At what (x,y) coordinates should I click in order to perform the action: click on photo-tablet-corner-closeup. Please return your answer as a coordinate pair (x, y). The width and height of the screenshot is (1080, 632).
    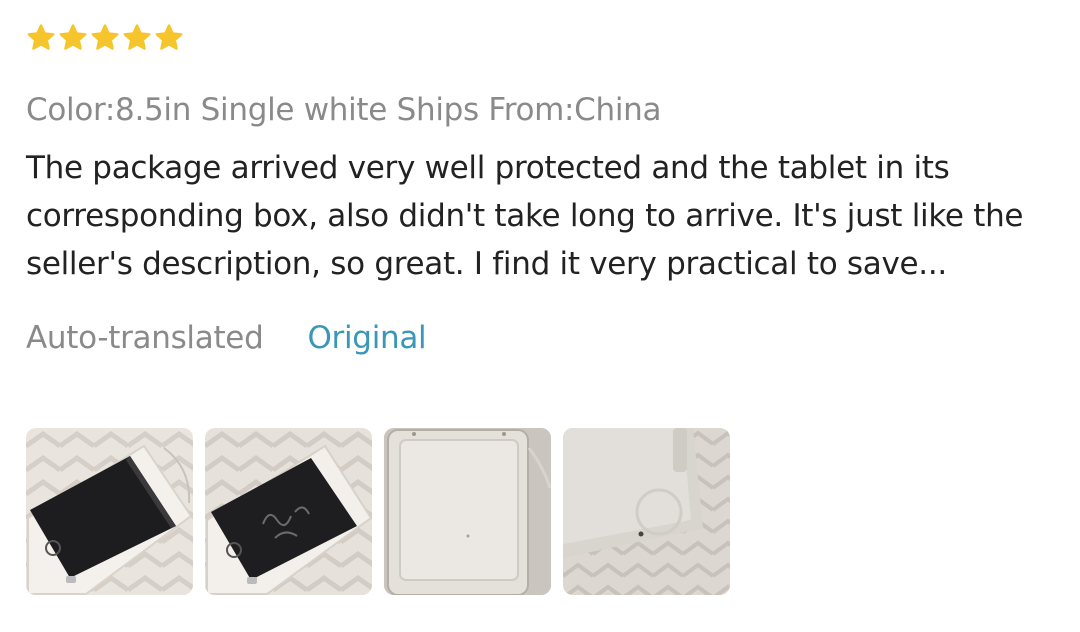
    Looking at the image, I should click on (646, 511).